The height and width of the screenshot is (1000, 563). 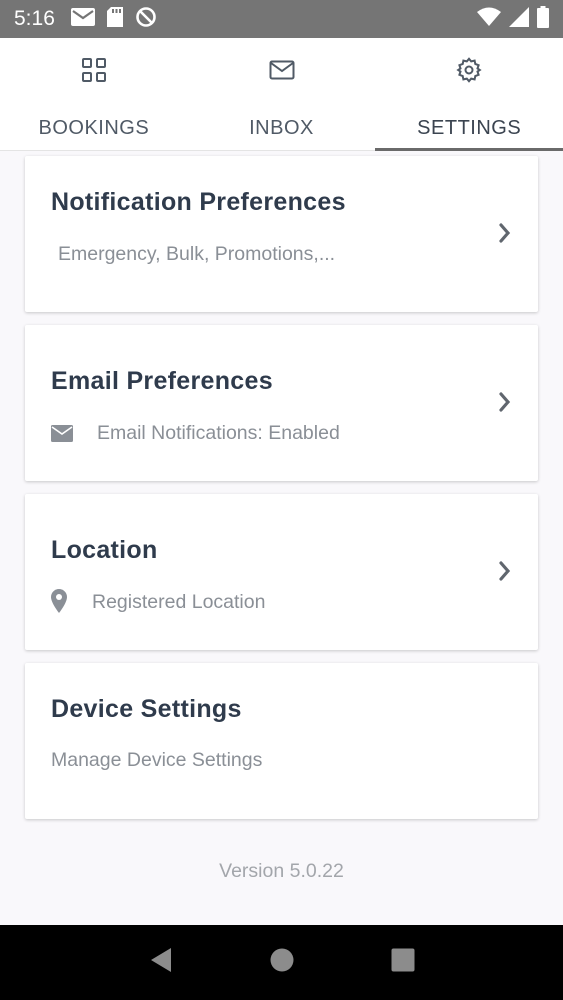 I want to click on card-title: Email Preferences, so click(x=162, y=381).